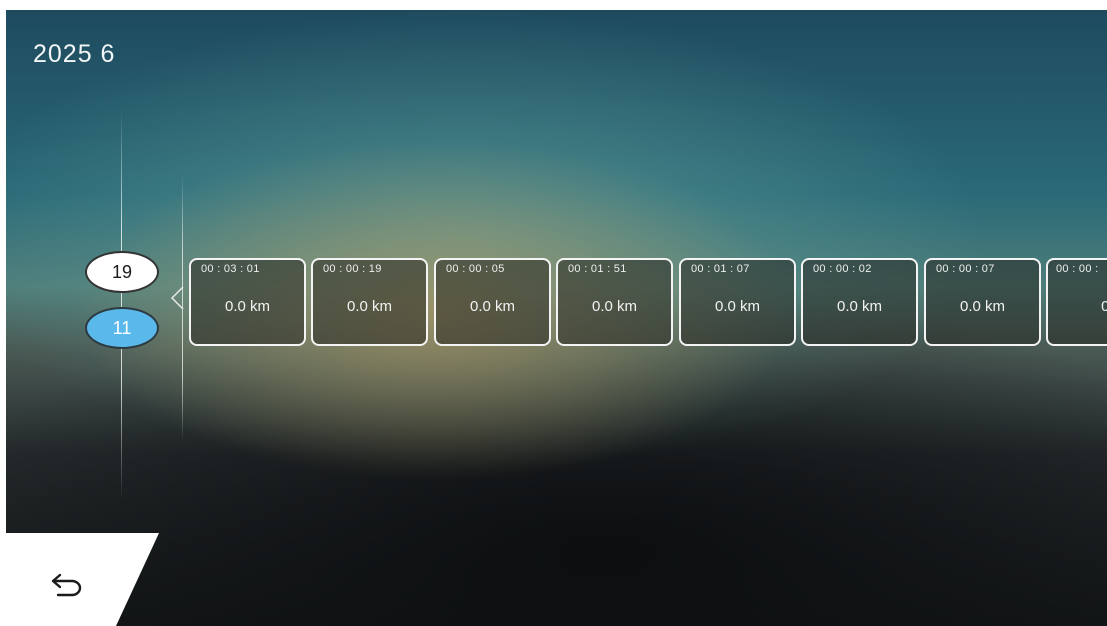 This screenshot has width=1107, height=626. What do you see at coordinates (597, 269) in the screenshot?
I see `trip-duration: 00 : 01 : 51` at bounding box center [597, 269].